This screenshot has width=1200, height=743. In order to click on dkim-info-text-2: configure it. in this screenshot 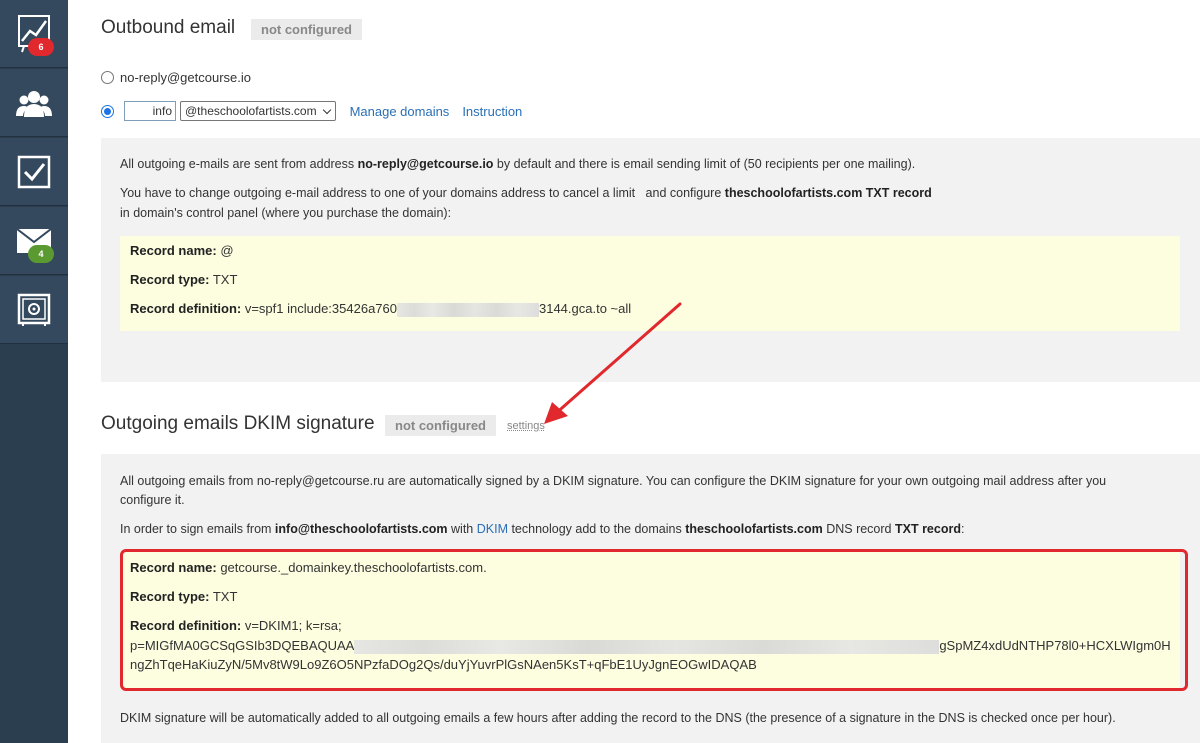, I will do `click(152, 500)`.